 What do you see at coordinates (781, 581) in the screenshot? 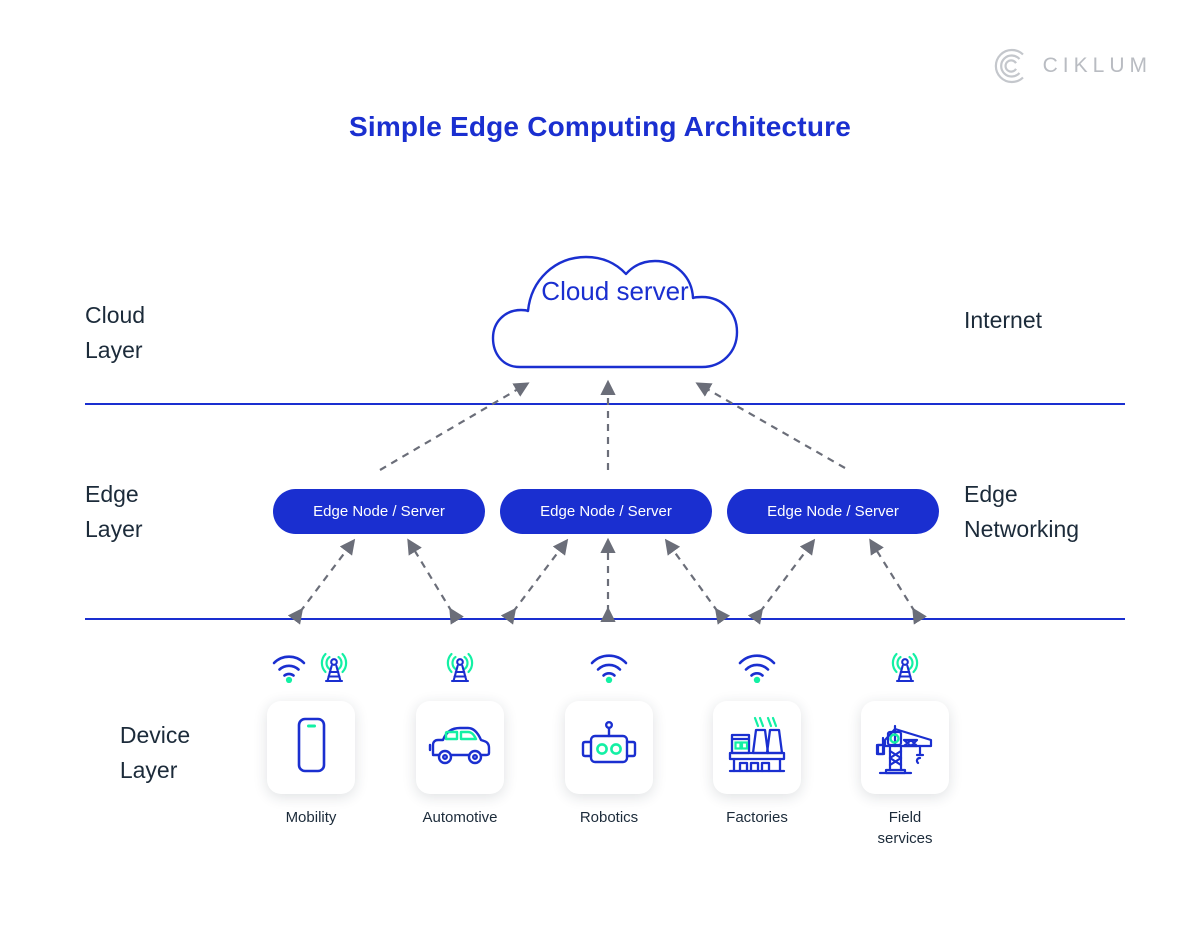
I see `arrow-edge3-device4-left` at bounding box center [781, 581].